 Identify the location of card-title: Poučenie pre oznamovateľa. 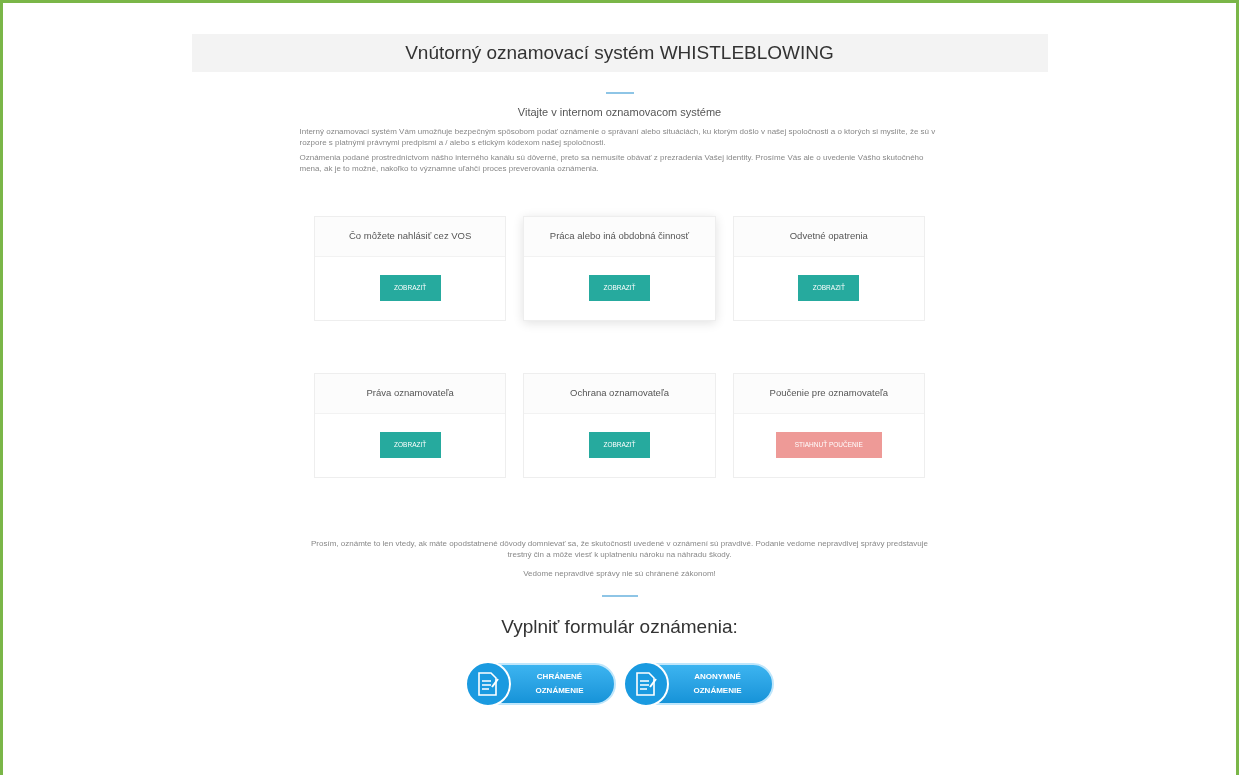
(829, 392).